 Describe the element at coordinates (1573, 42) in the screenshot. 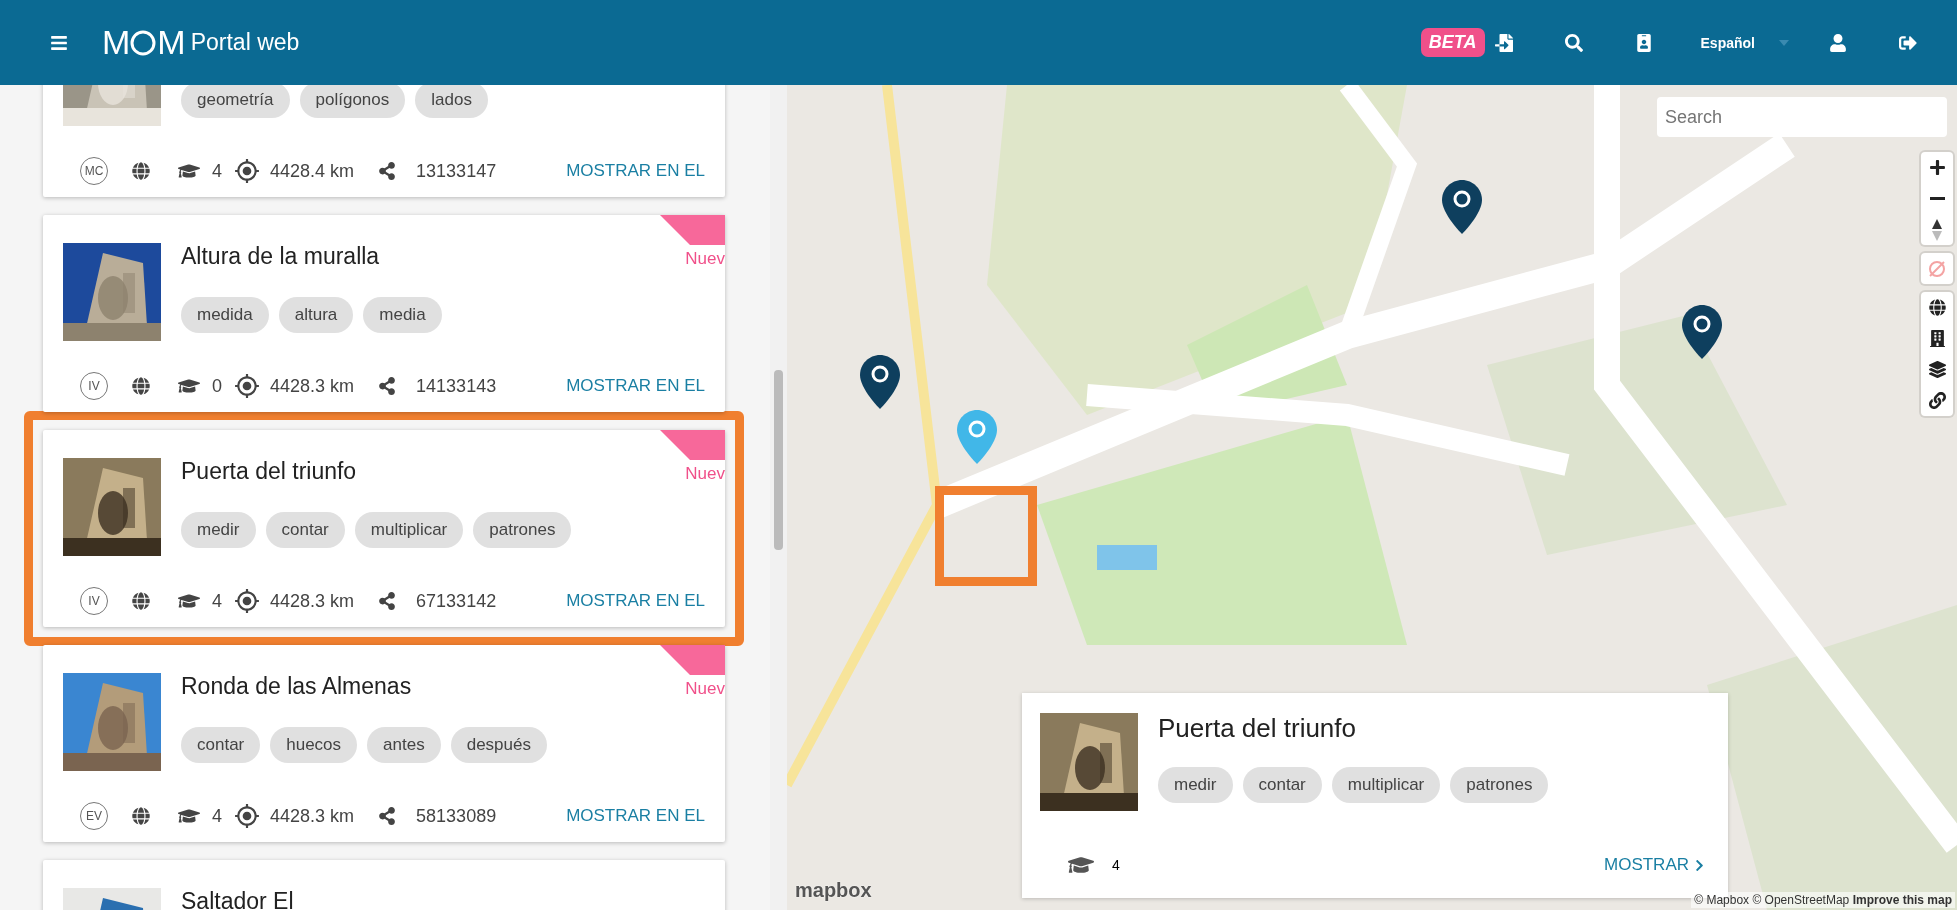

I see `search-icon` at that location.